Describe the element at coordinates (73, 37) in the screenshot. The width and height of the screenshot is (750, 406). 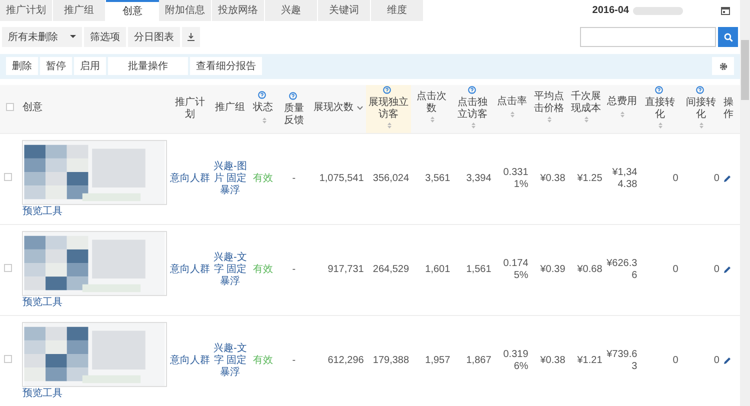
I see `caret-icon` at that location.